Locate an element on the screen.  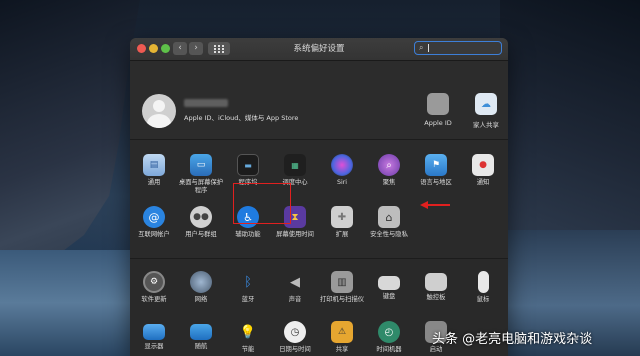
sound-icon: ◀ is located at coordinates (295, 282).